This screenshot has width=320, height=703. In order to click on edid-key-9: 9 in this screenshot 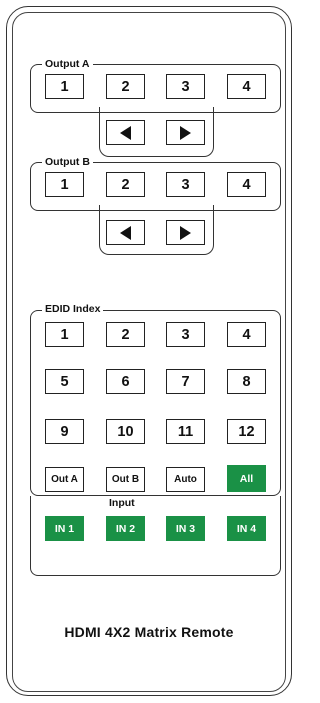, I will do `click(64, 431)`.